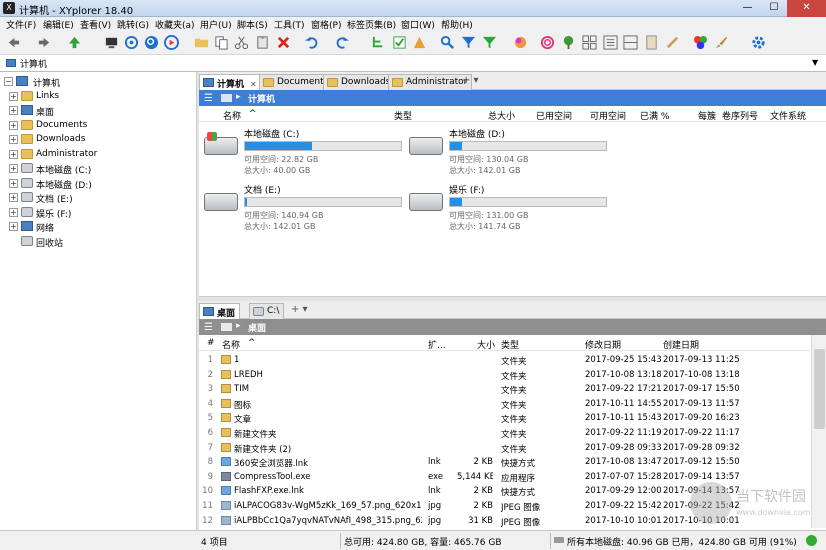  I want to click on col-percent-full: 已满 %, so click(654, 115).